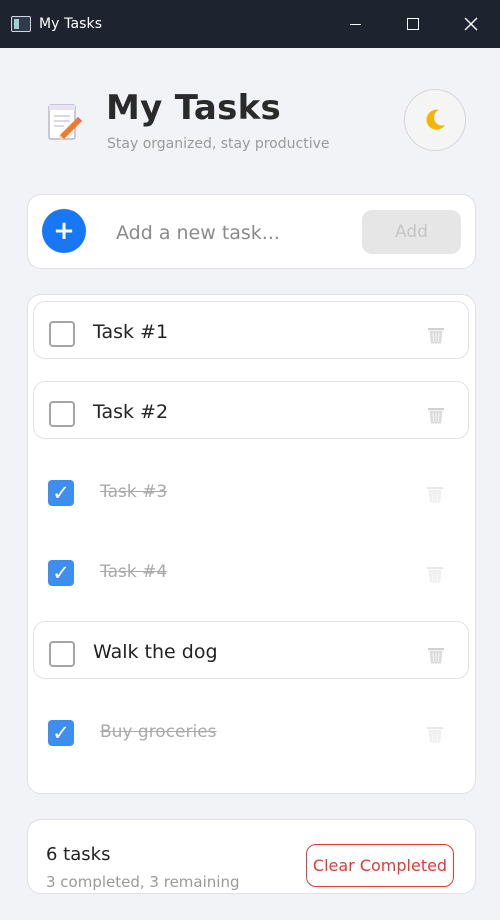  I want to click on title-bar: My Tasks, so click(250, 24).